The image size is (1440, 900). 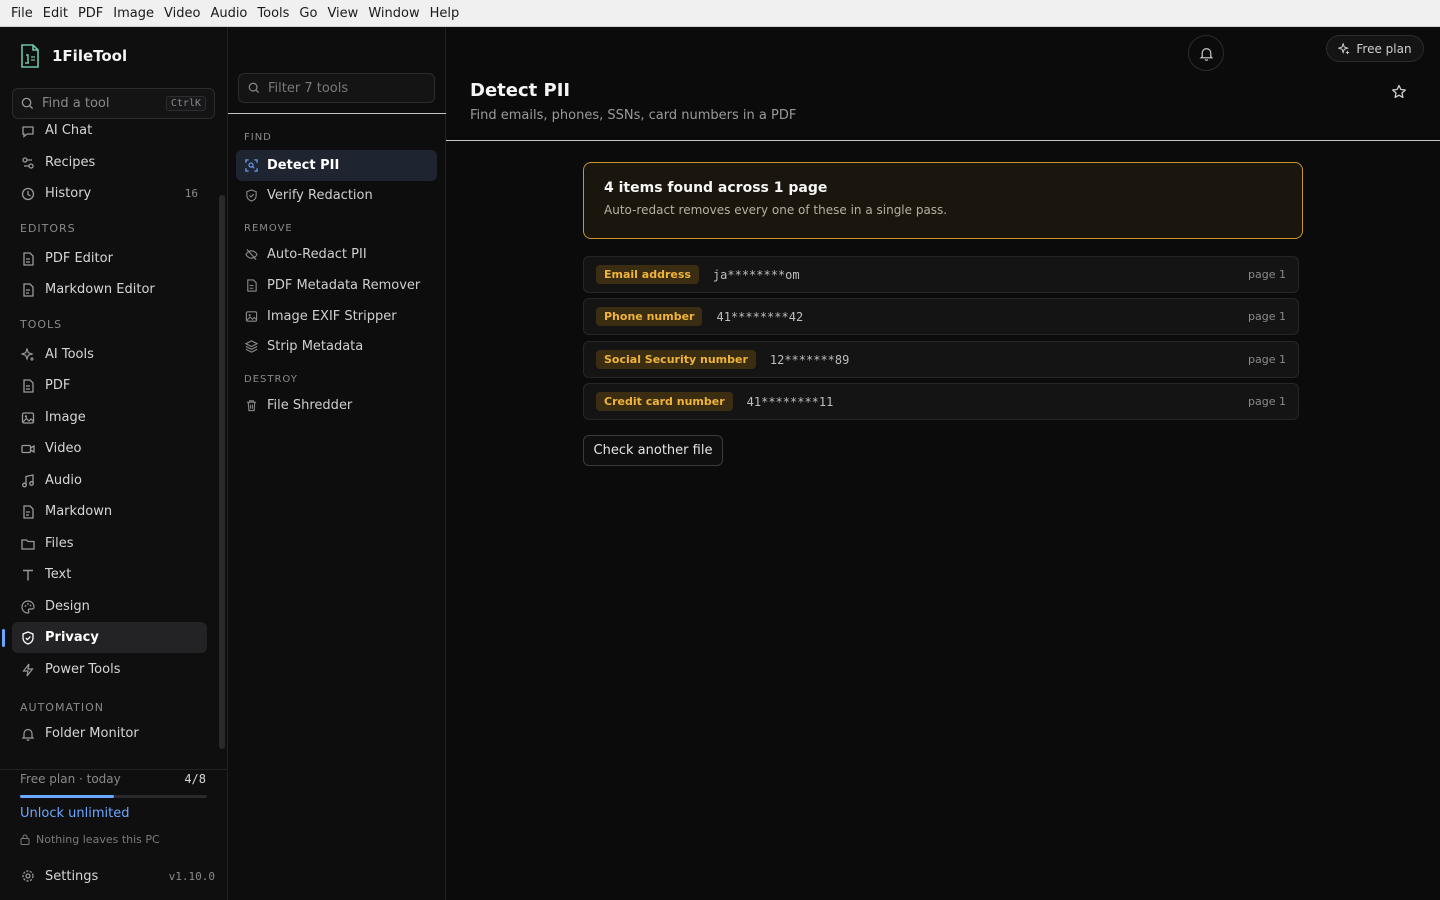 What do you see at coordinates (113, 876) in the screenshot?
I see `settings-button: Settings v1.10.0` at bounding box center [113, 876].